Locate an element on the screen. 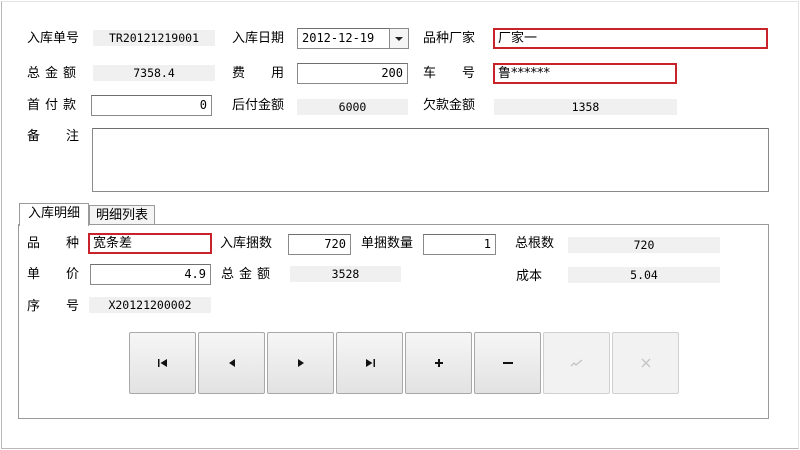  total-roots-label: 总根数 is located at coordinates (535, 243).